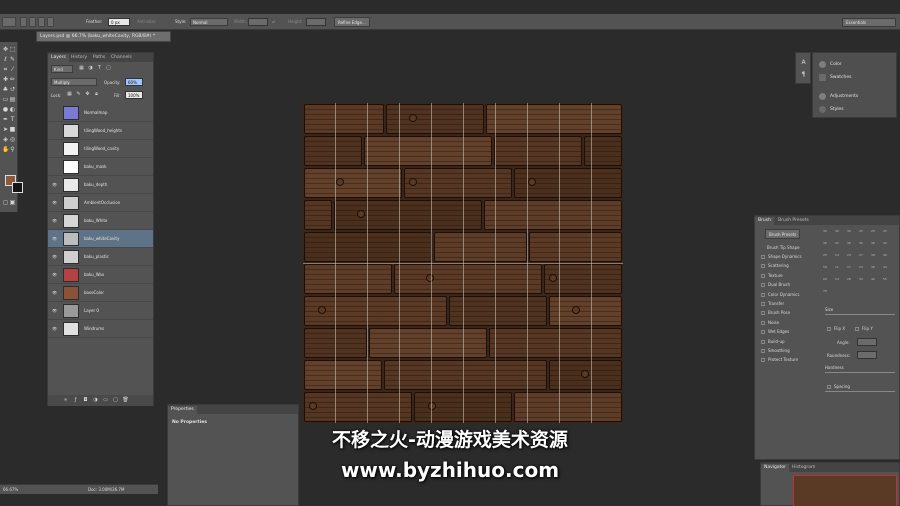 The image size is (900, 506). Describe the element at coordinates (5, 69) in the screenshot. I see `crop-tool-icon: ⌗` at that location.